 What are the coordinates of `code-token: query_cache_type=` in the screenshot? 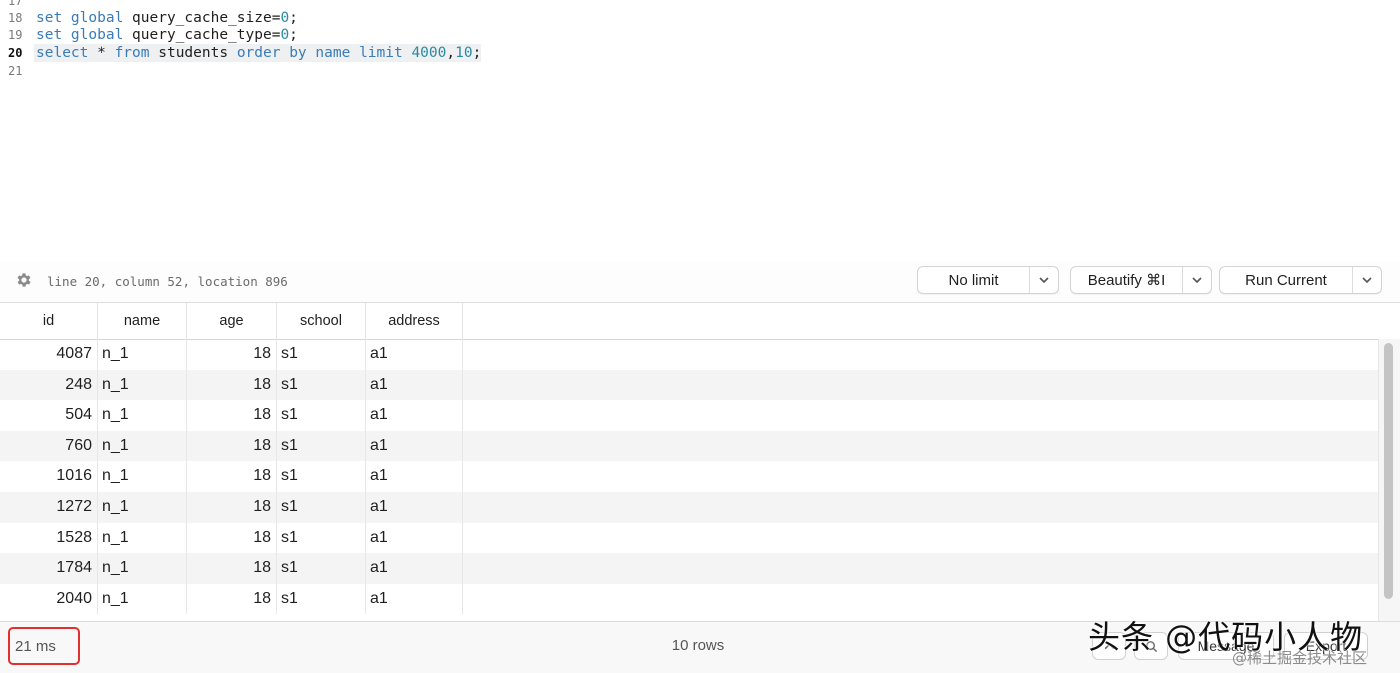 It's located at (206, 35).